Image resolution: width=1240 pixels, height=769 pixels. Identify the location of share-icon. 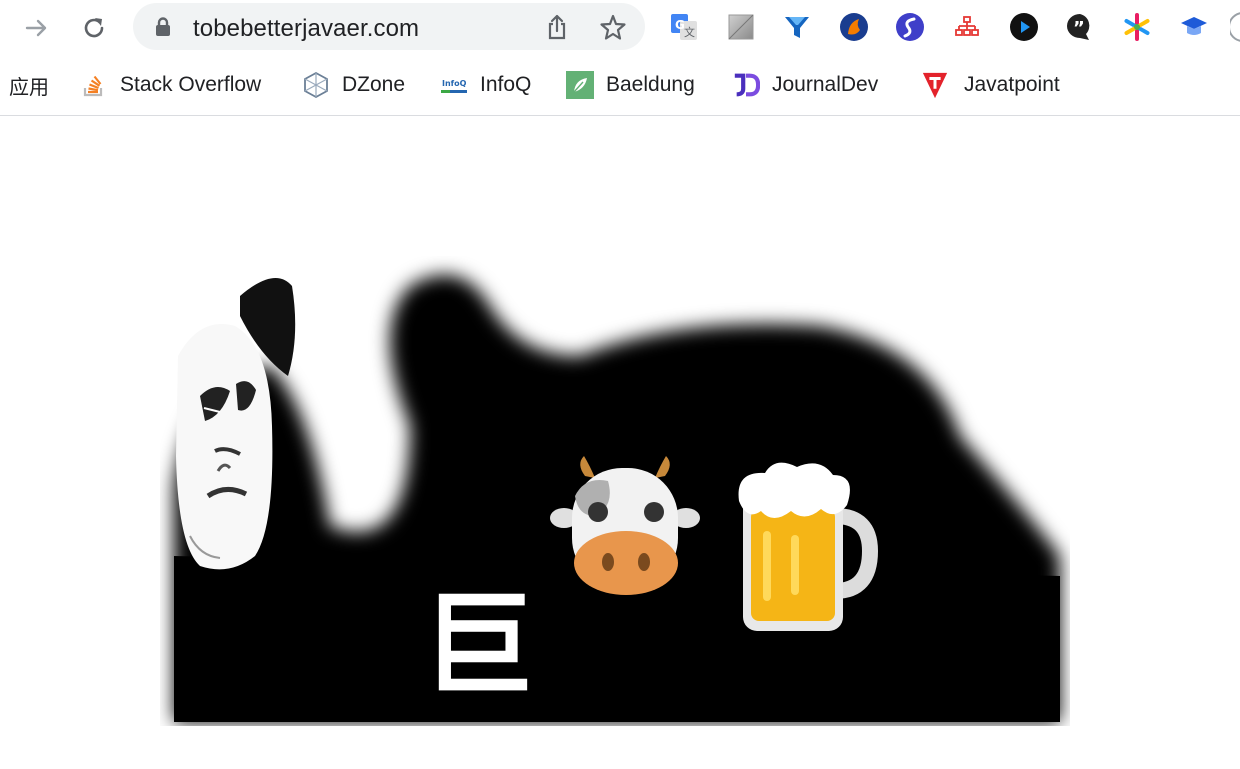
(557, 27).